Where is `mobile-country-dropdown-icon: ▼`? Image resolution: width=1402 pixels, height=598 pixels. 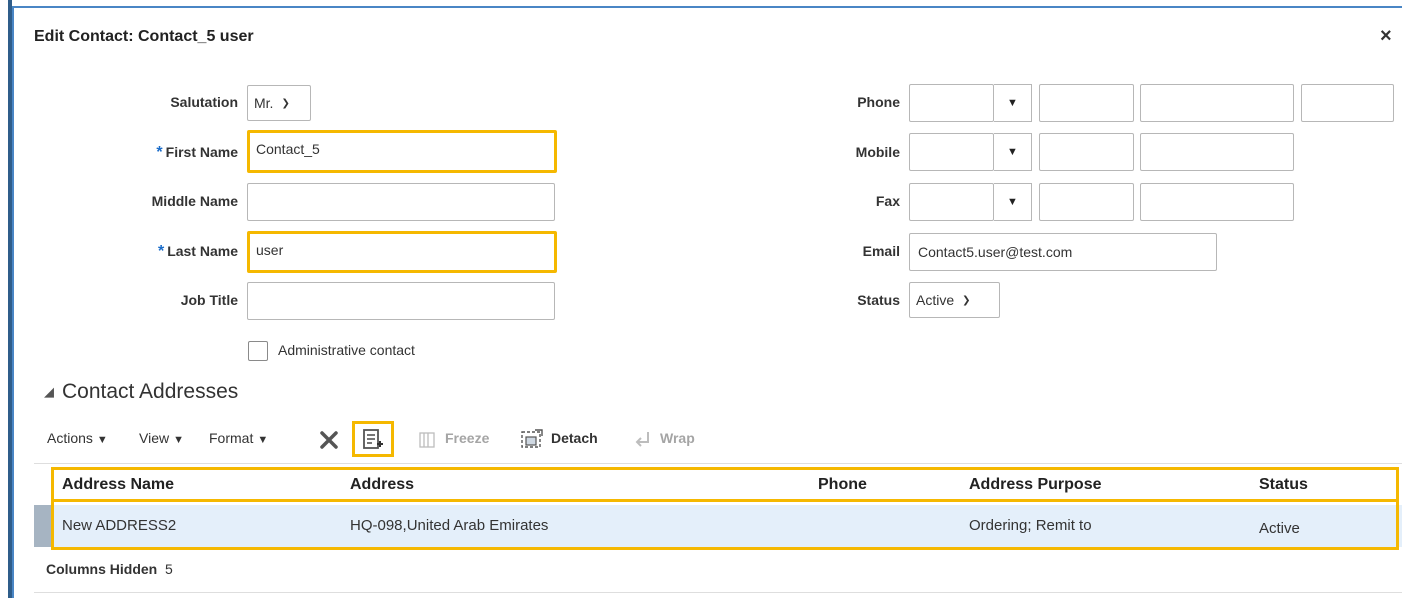
mobile-country-dropdown-icon: ▼ is located at coordinates (1013, 152).